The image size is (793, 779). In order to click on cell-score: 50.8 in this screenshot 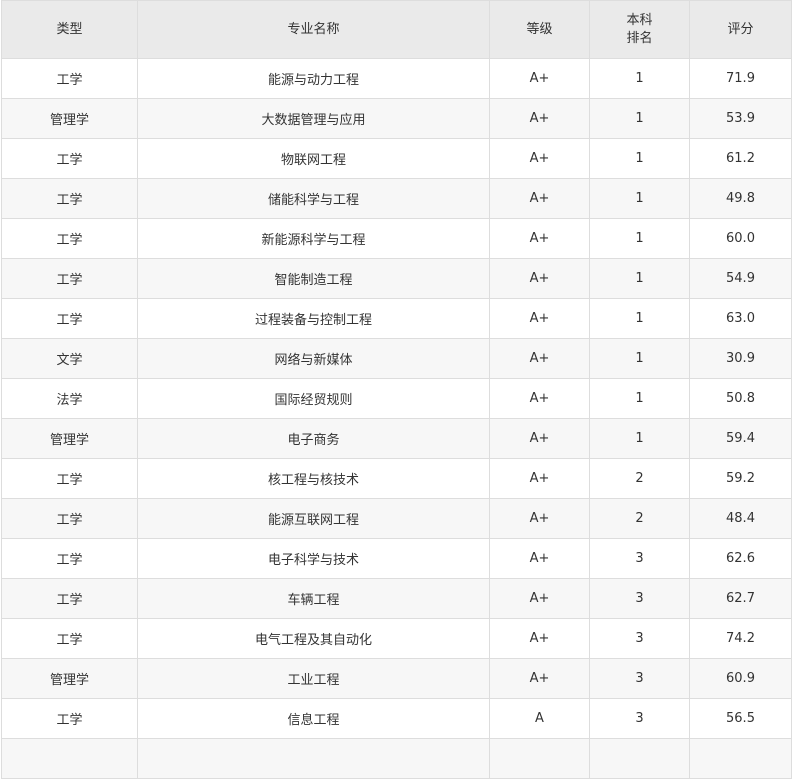, I will do `click(740, 398)`.